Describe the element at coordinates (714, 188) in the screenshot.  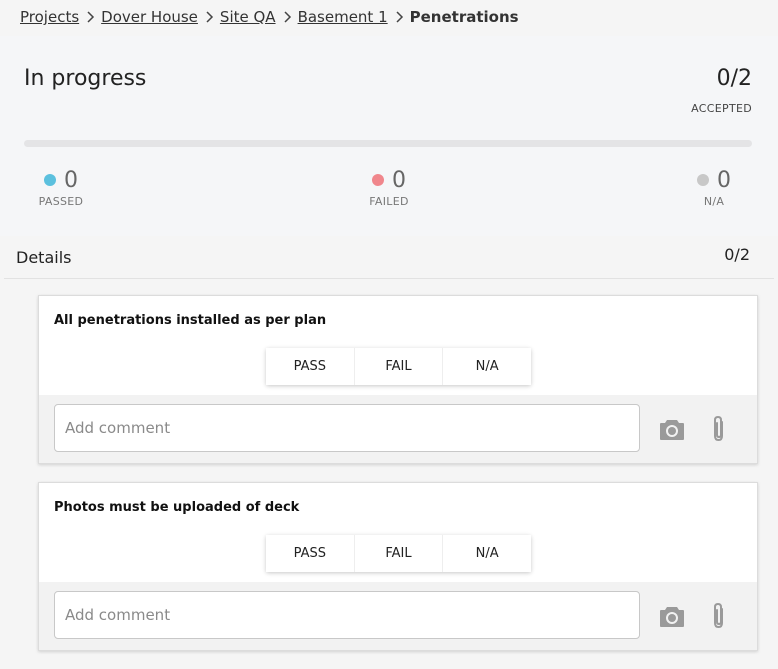
I see `stat-na: 0 N/A` at that location.